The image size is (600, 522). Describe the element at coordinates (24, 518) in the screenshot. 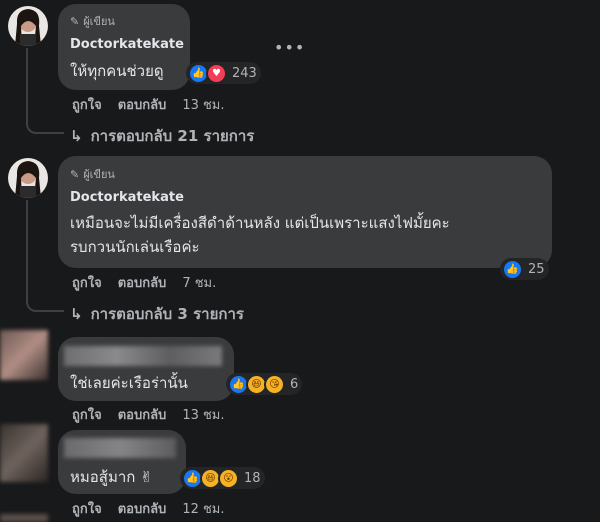

I see `next-commenter-avatar` at that location.